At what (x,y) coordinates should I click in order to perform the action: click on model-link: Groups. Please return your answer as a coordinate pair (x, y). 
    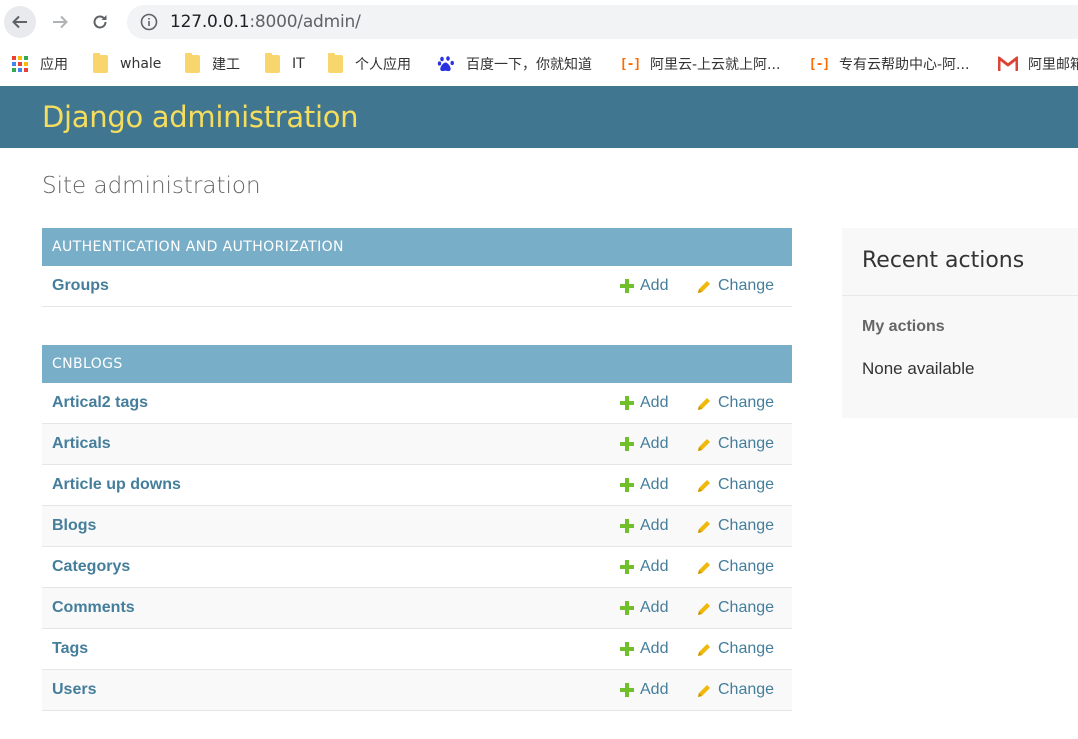
    Looking at the image, I should click on (80, 286).